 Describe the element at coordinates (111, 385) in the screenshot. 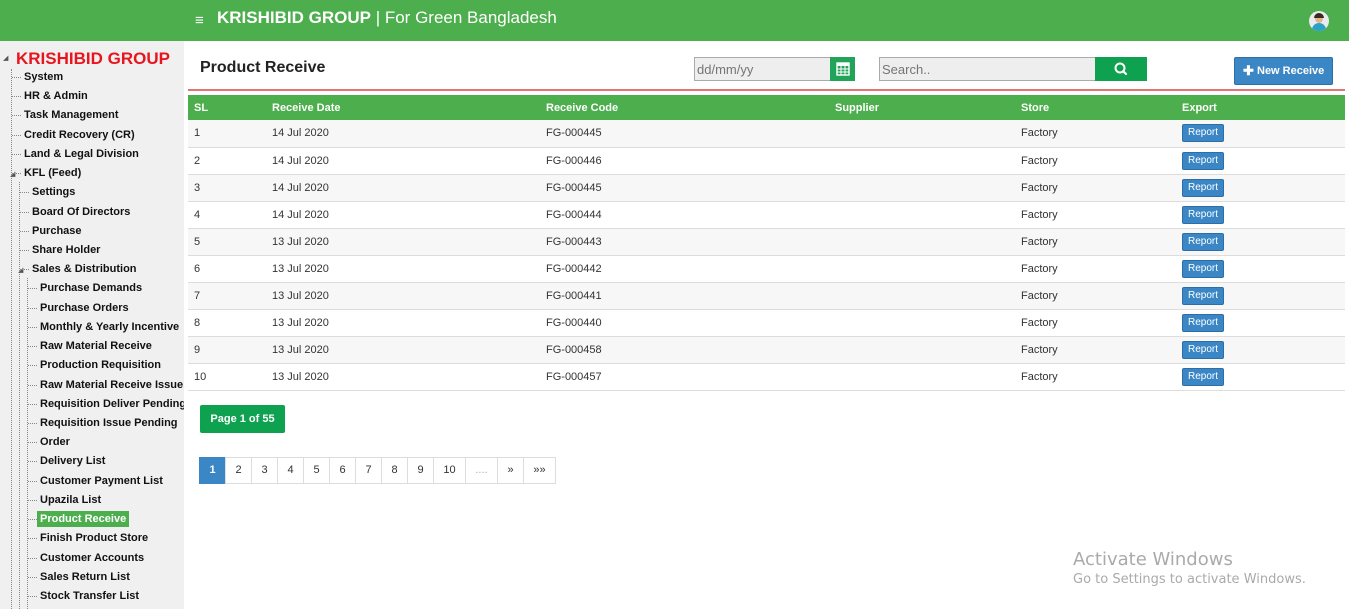

I see `sidebar-item-raw-material-receive-issue: Raw Material Receive Issue` at that location.